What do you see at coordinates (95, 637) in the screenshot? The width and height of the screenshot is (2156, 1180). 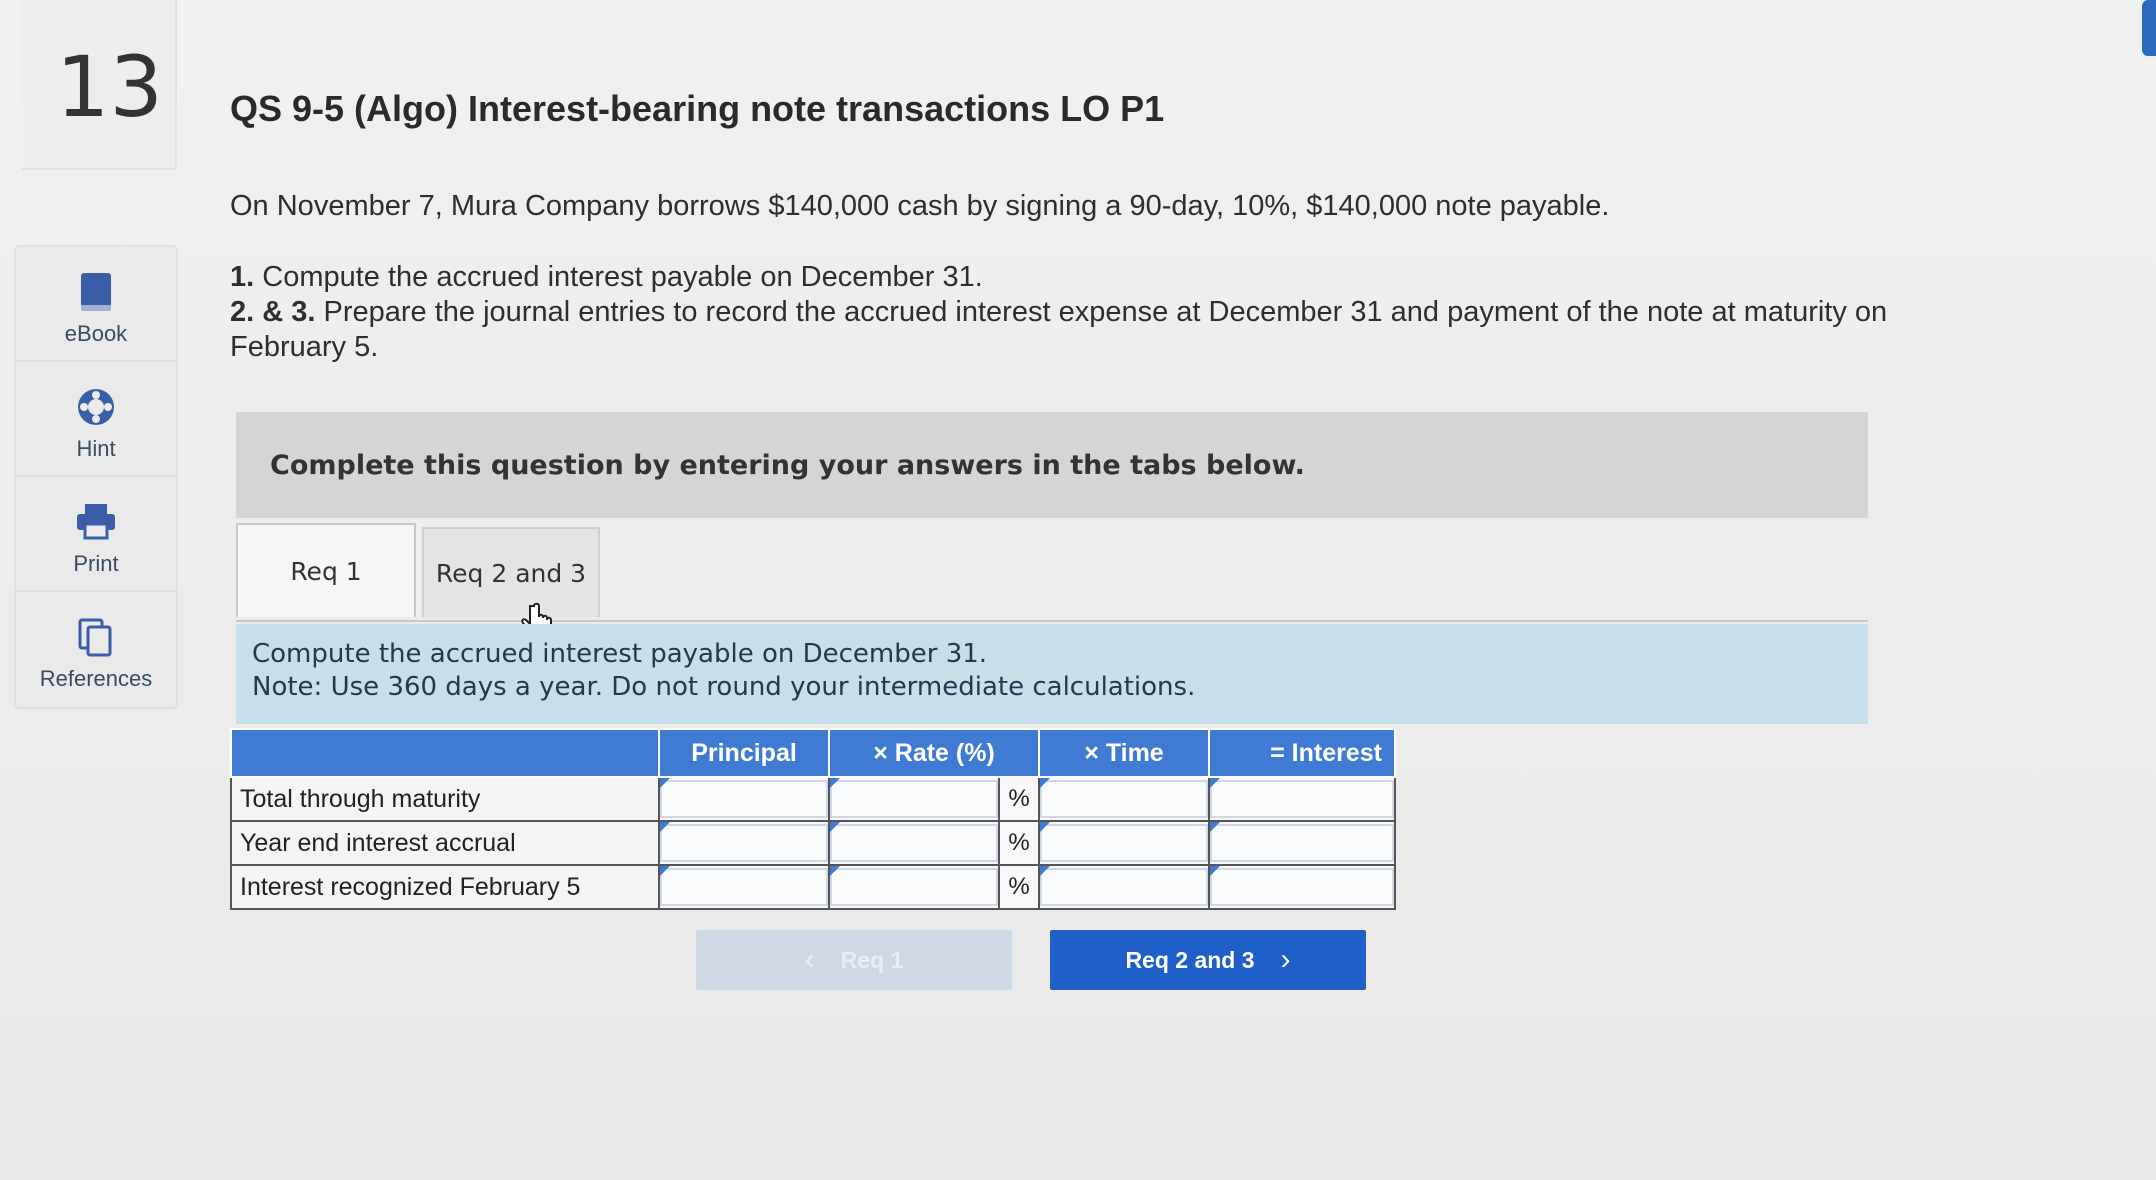 I see `copy-icon` at bounding box center [95, 637].